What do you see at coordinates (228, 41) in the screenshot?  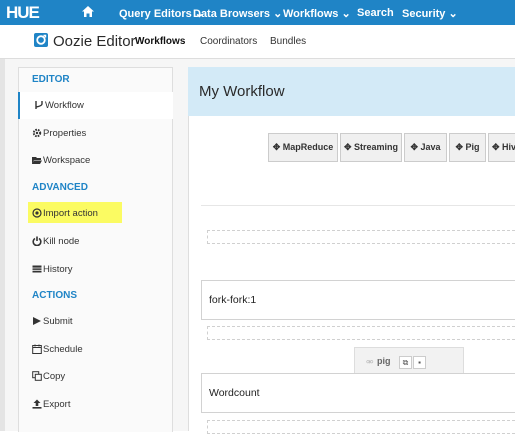 I see `tab-coordinators: Coordinators` at bounding box center [228, 41].